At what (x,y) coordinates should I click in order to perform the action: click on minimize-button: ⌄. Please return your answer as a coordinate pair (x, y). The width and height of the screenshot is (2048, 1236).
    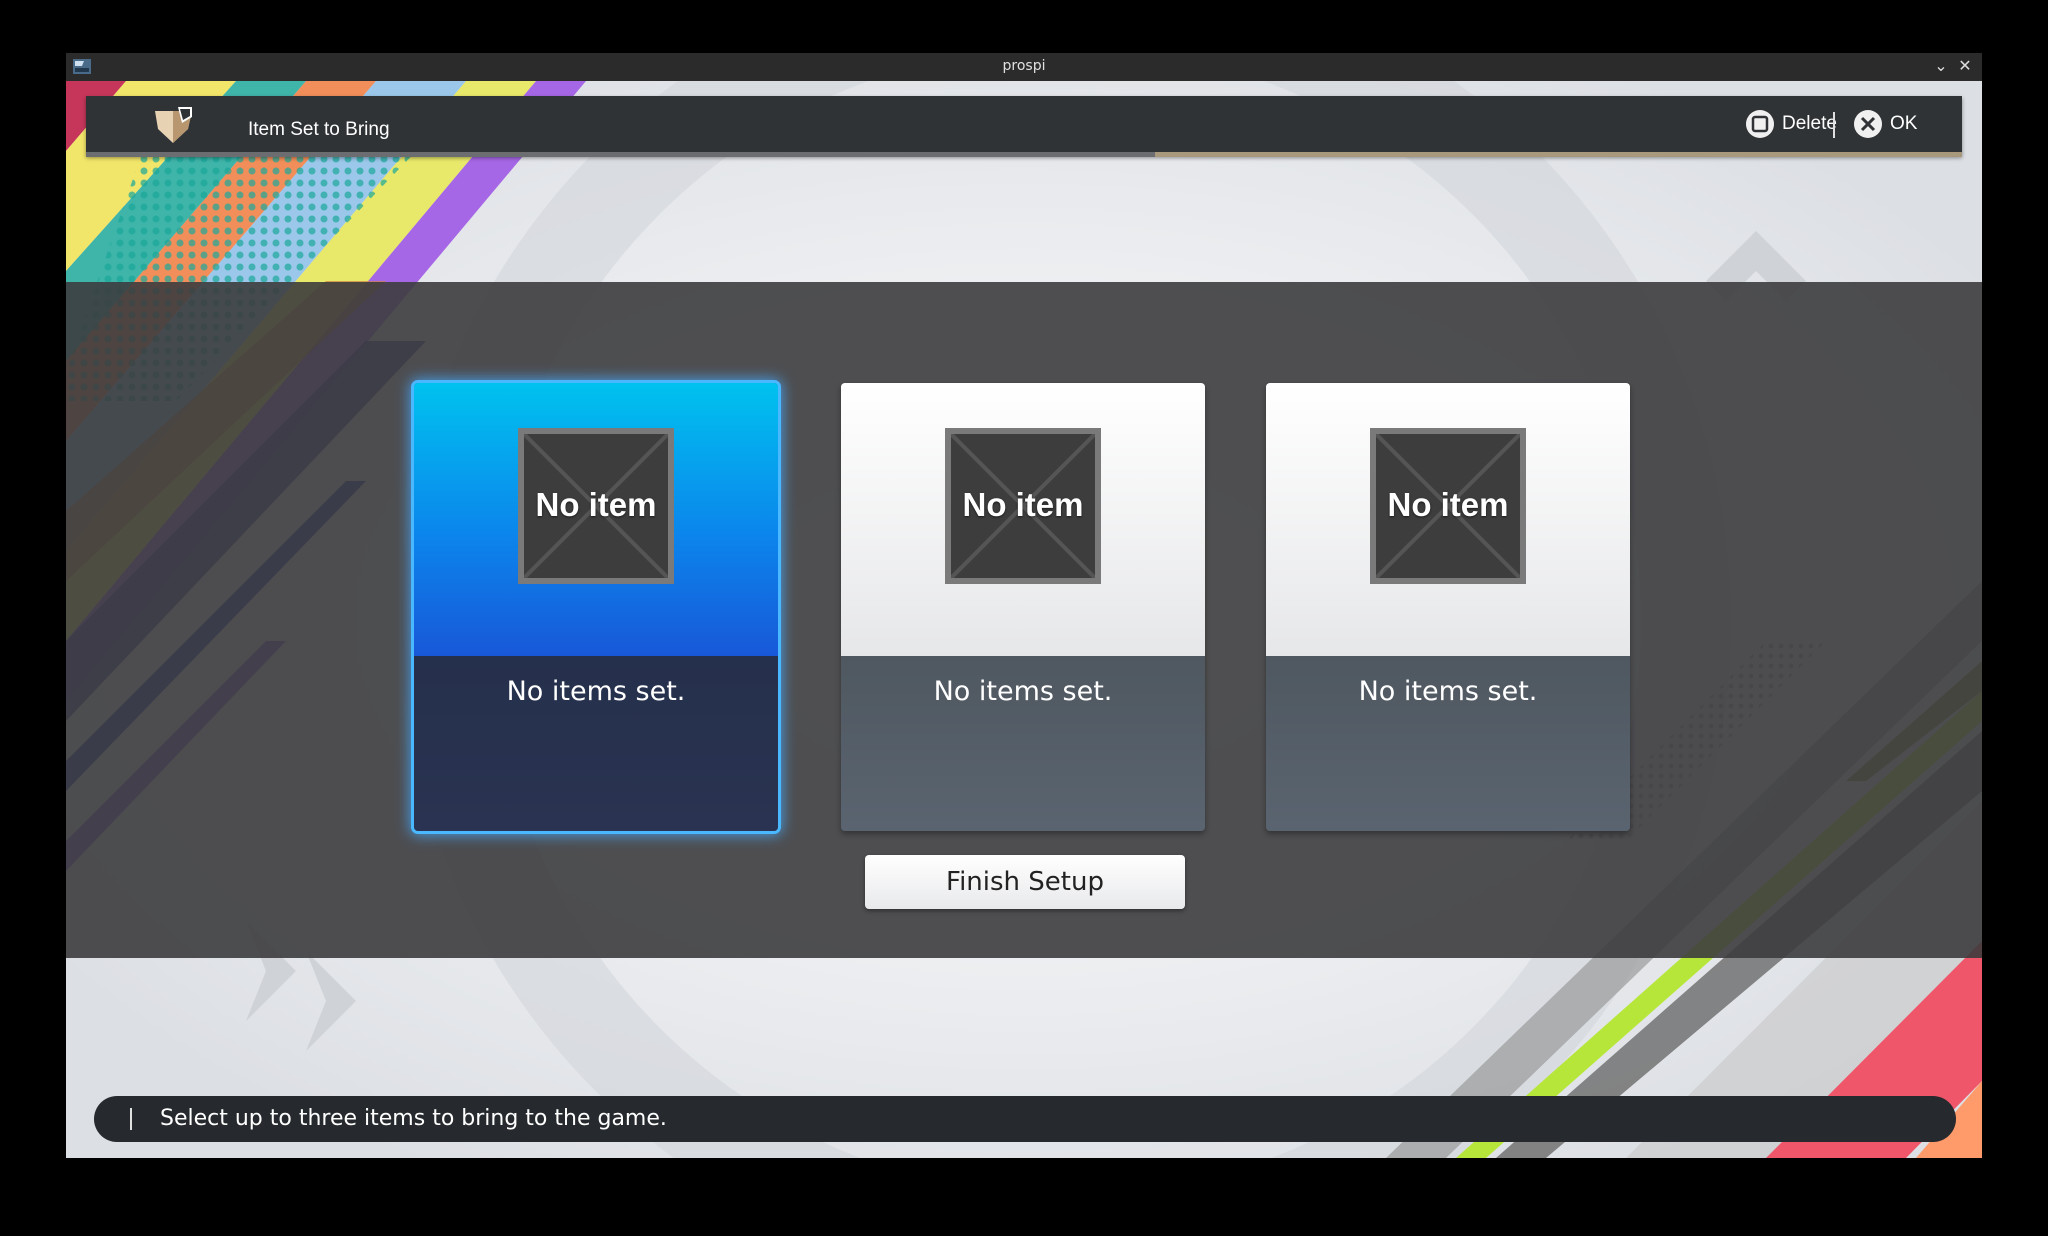
    Looking at the image, I should click on (1941, 66).